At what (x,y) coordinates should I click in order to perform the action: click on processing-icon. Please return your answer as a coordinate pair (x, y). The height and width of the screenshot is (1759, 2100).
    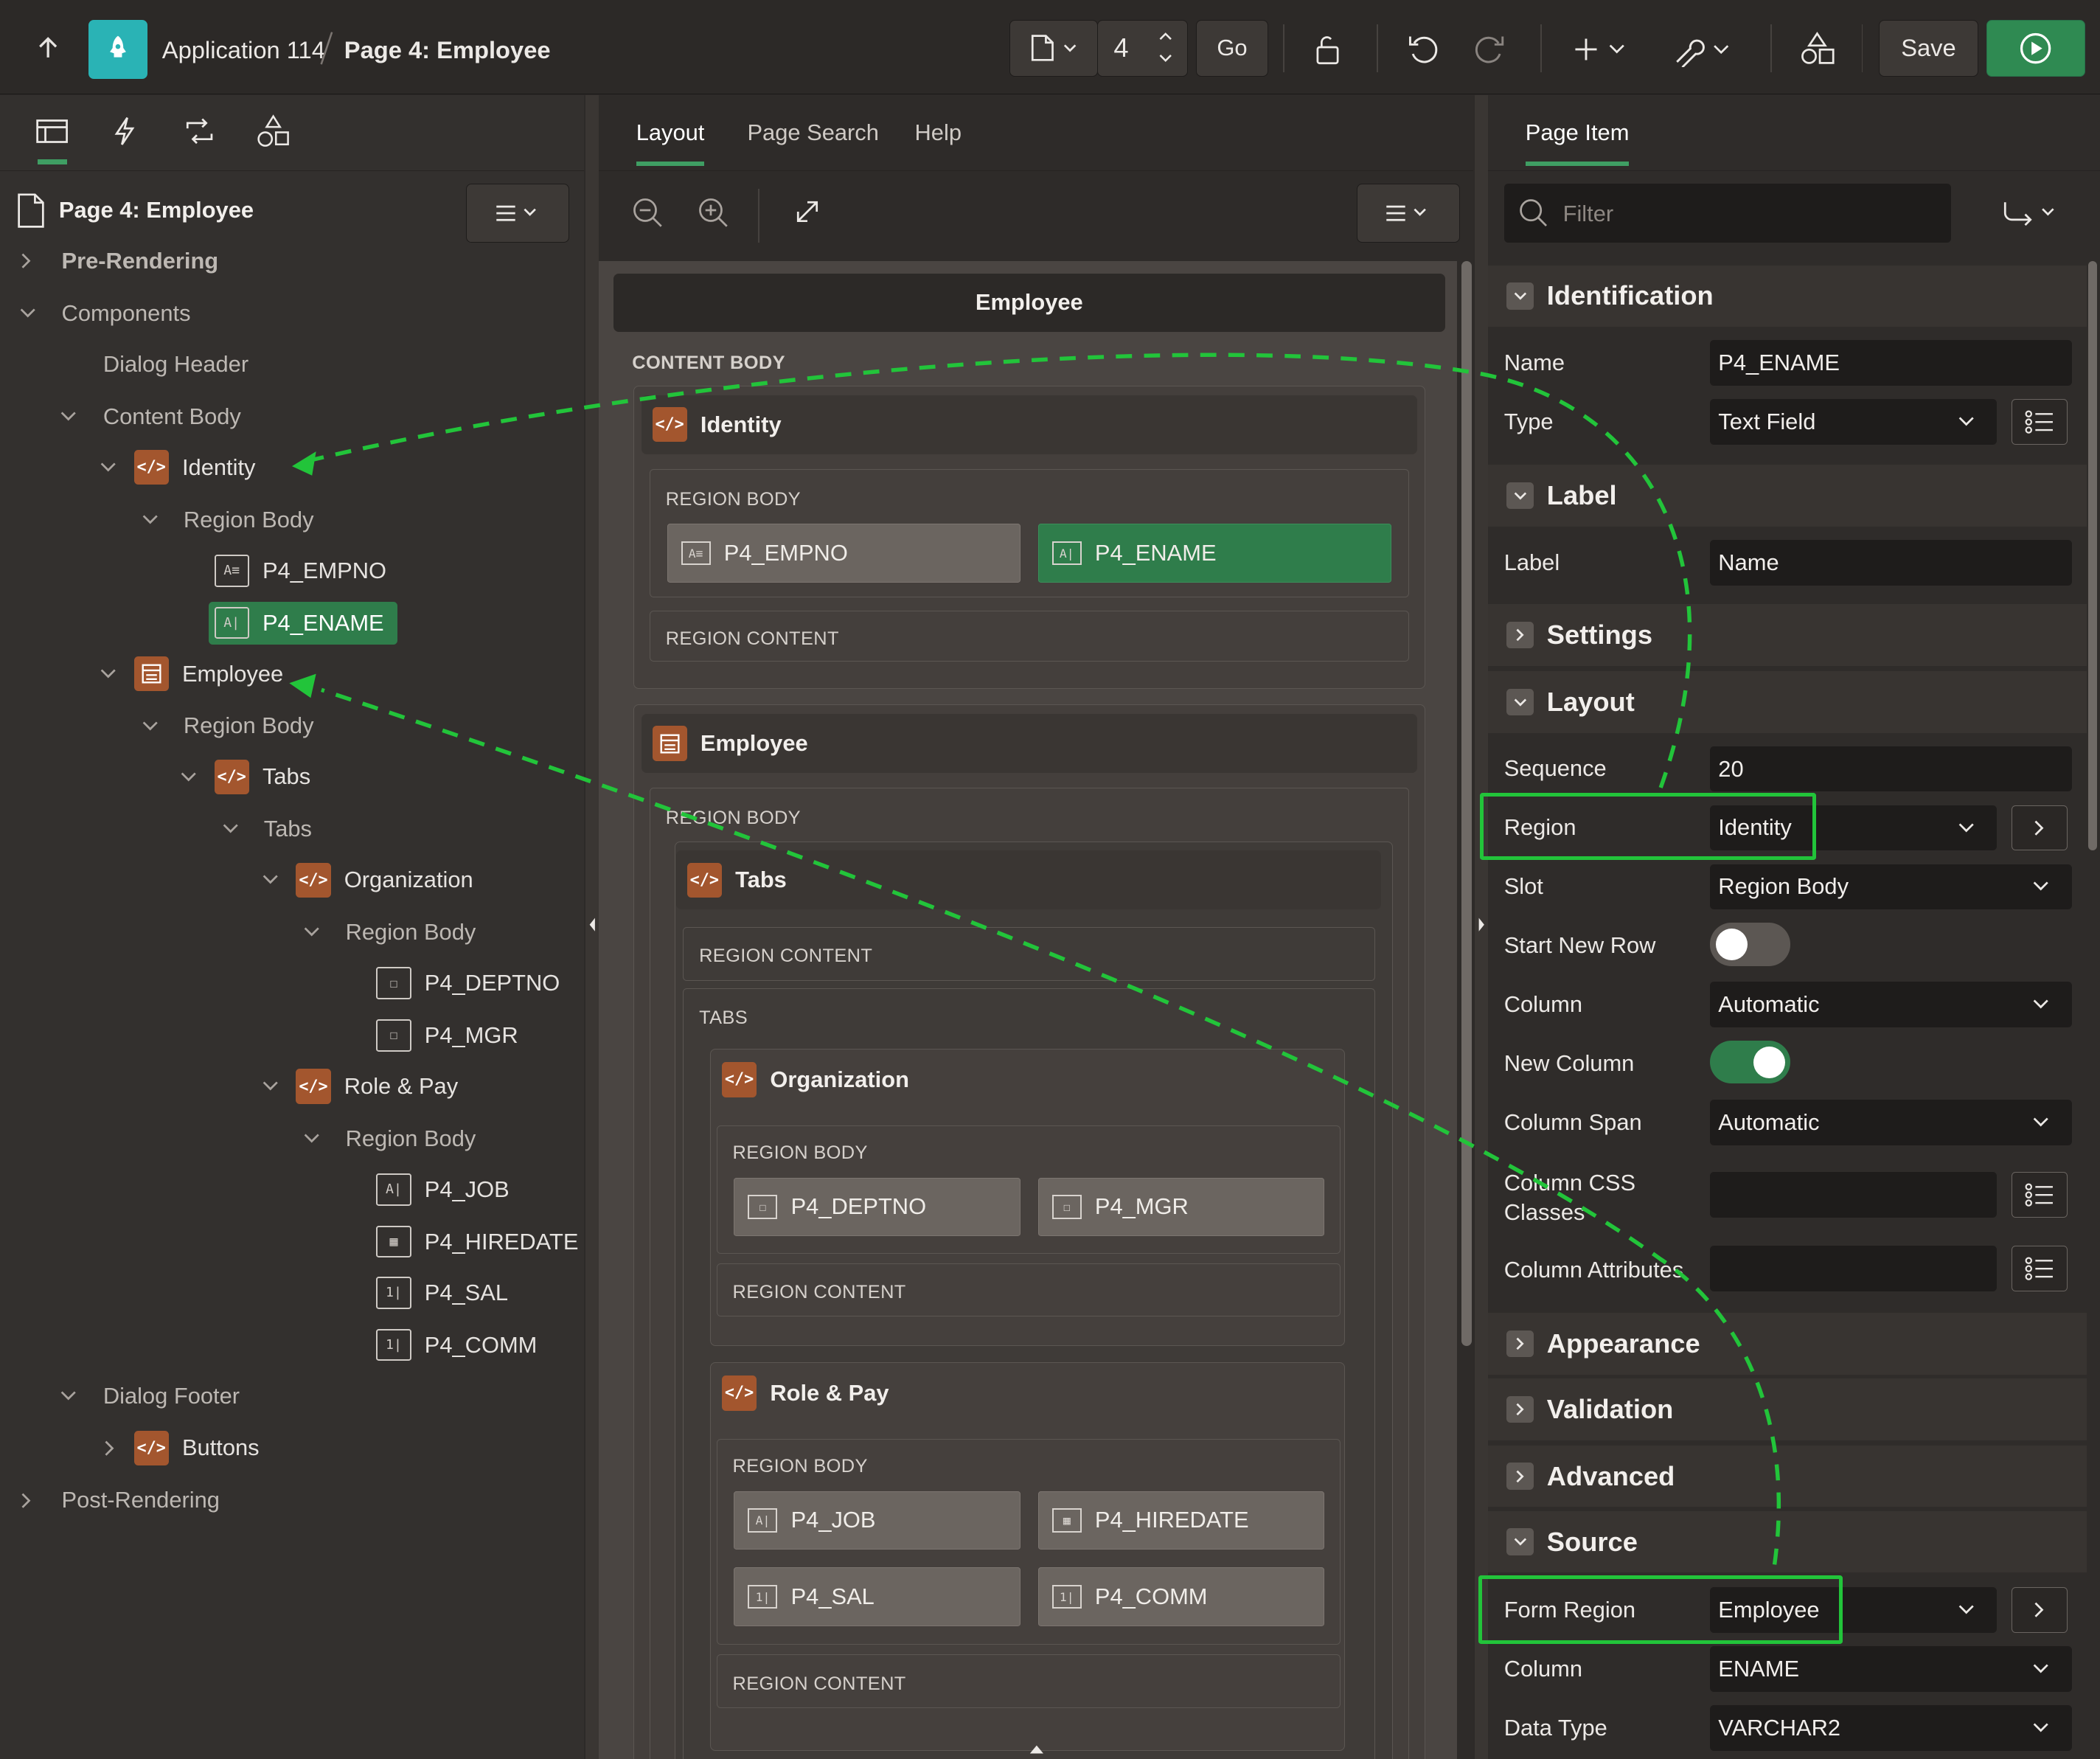
    Looking at the image, I should click on (200, 131).